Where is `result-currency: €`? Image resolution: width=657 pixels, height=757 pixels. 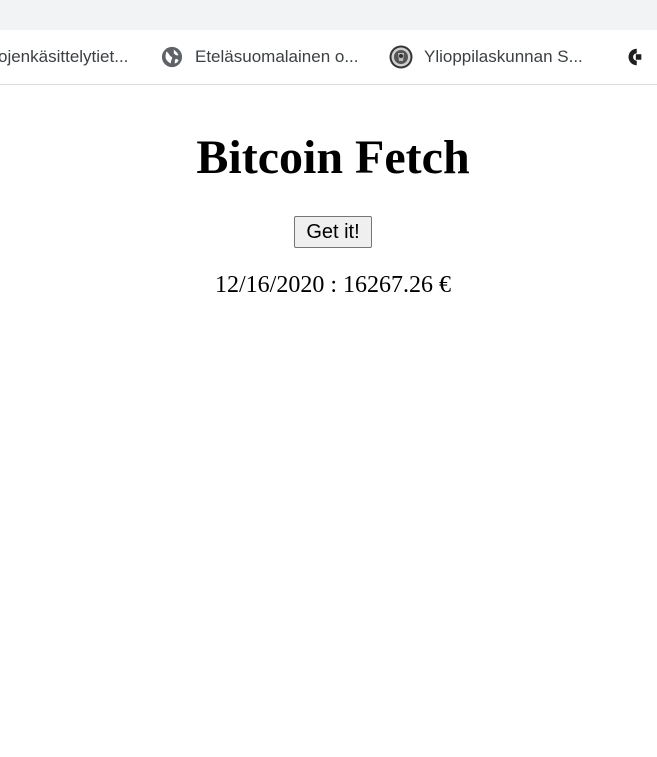
result-currency: € is located at coordinates (445, 285).